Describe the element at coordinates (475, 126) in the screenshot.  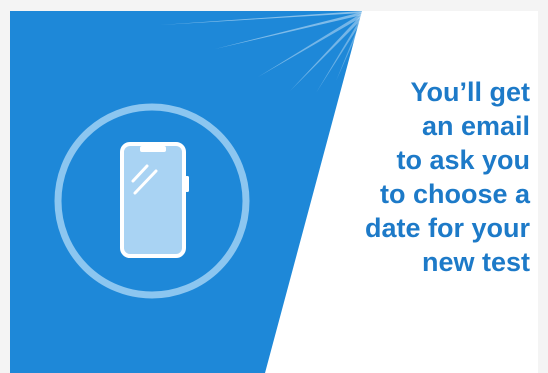
I see `message-line: an email` at that location.